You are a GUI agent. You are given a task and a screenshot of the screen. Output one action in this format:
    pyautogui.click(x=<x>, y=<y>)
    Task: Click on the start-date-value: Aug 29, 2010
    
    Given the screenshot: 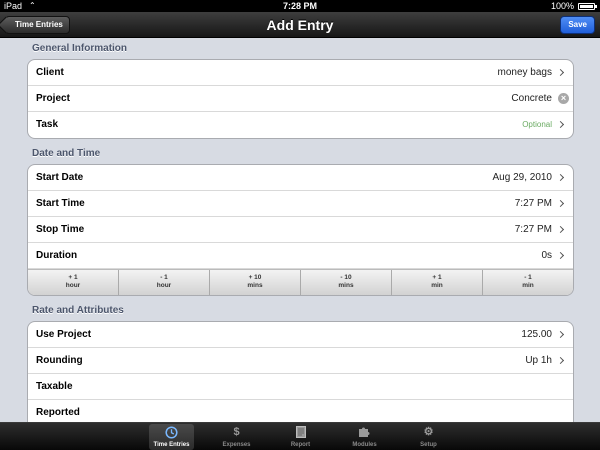 What is the action you would take?
    pyautogui.click(x=522, y=177)
    